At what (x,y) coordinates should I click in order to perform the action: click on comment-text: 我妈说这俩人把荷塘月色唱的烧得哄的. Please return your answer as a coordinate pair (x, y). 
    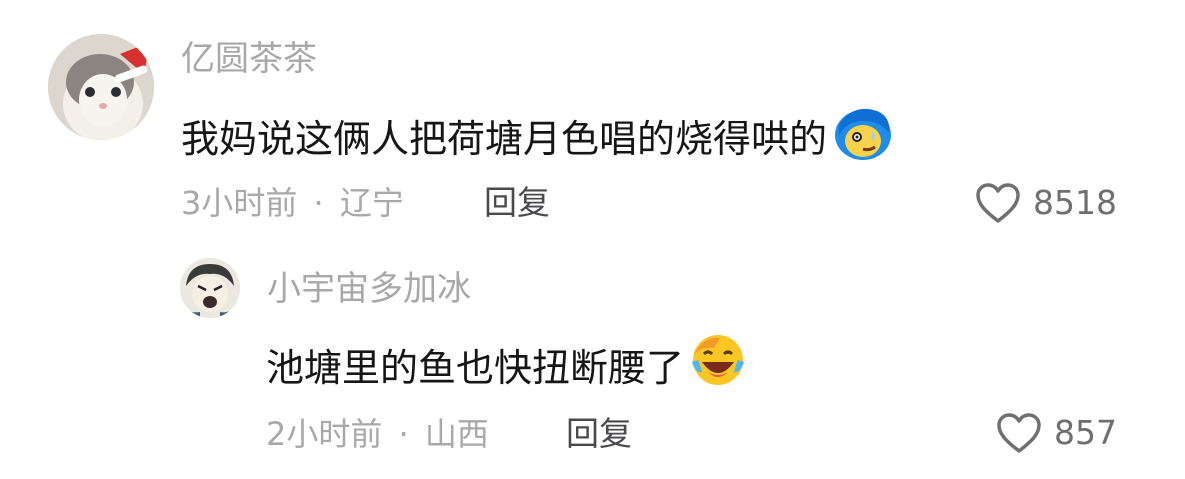
    Looking at the image, I should click on (537, 139).